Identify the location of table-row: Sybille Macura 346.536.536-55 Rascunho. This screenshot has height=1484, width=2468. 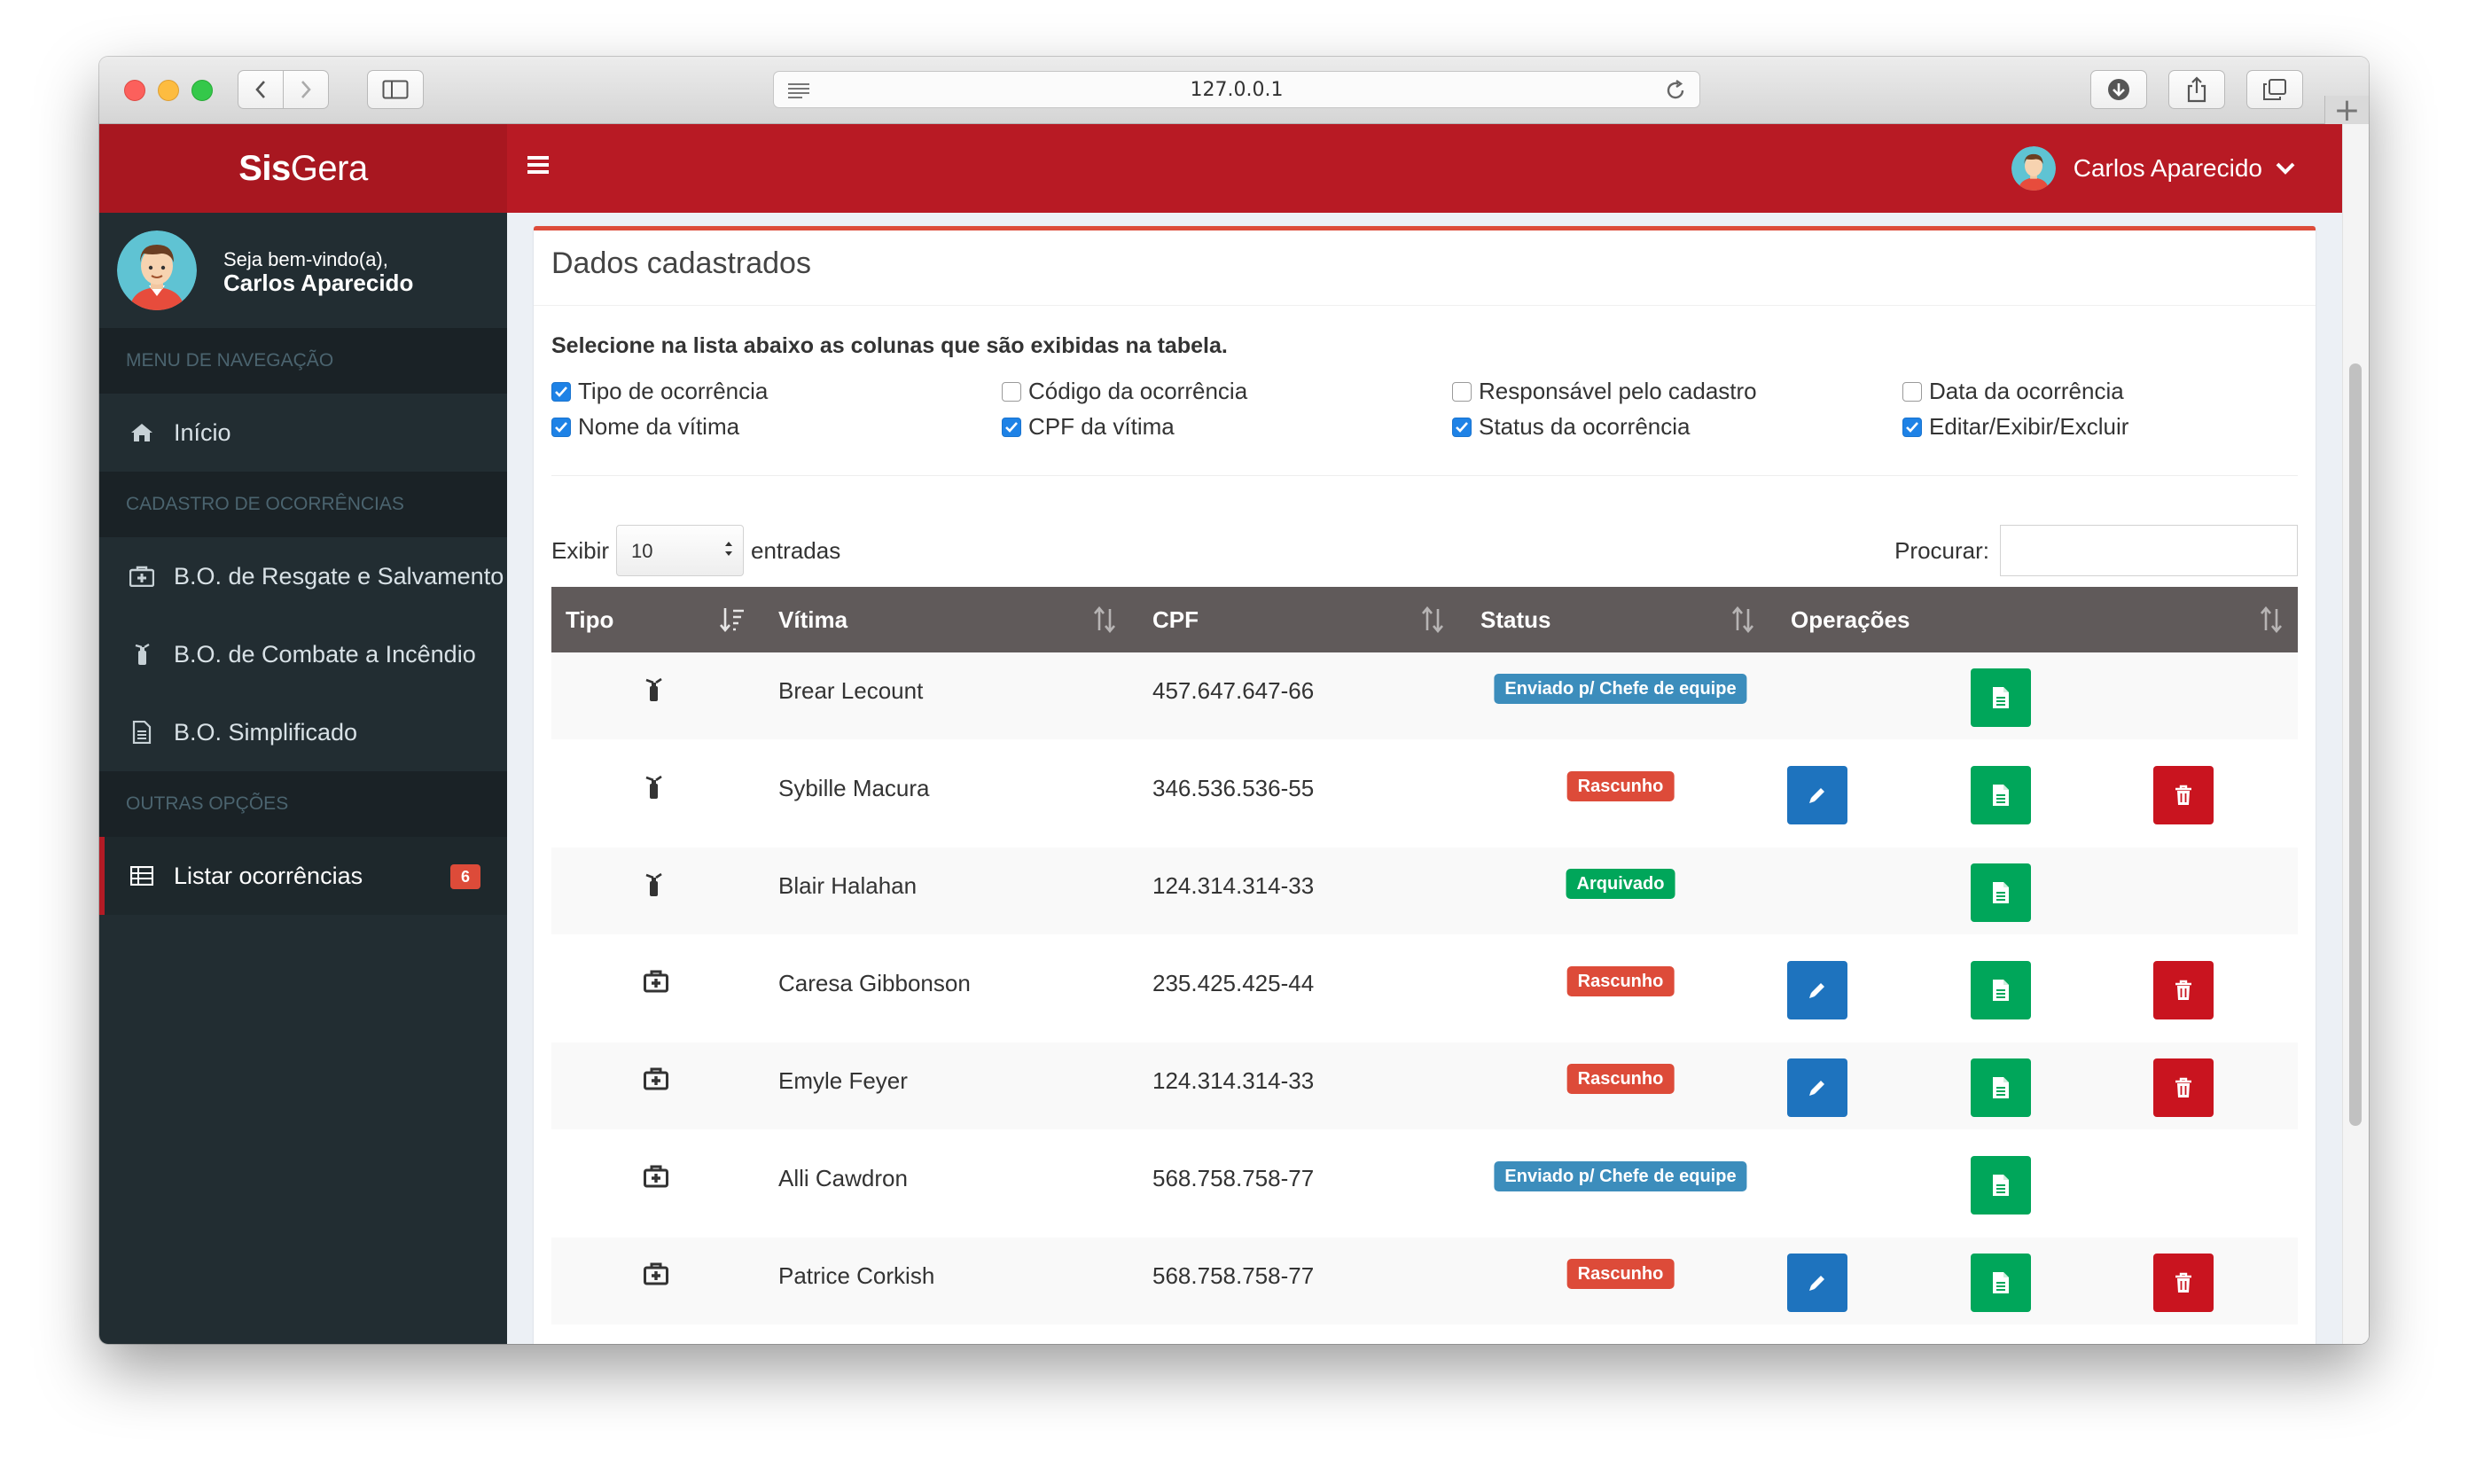
(1424, 793).